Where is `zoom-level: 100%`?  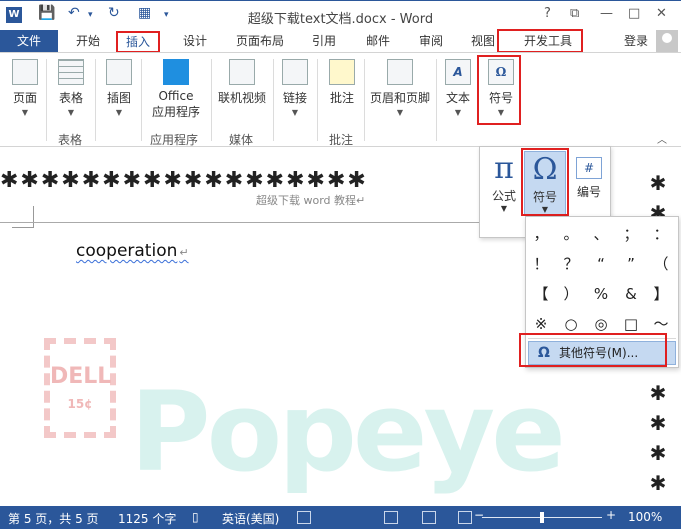 zoom-level: 100% is located at coordinates (645, 517).